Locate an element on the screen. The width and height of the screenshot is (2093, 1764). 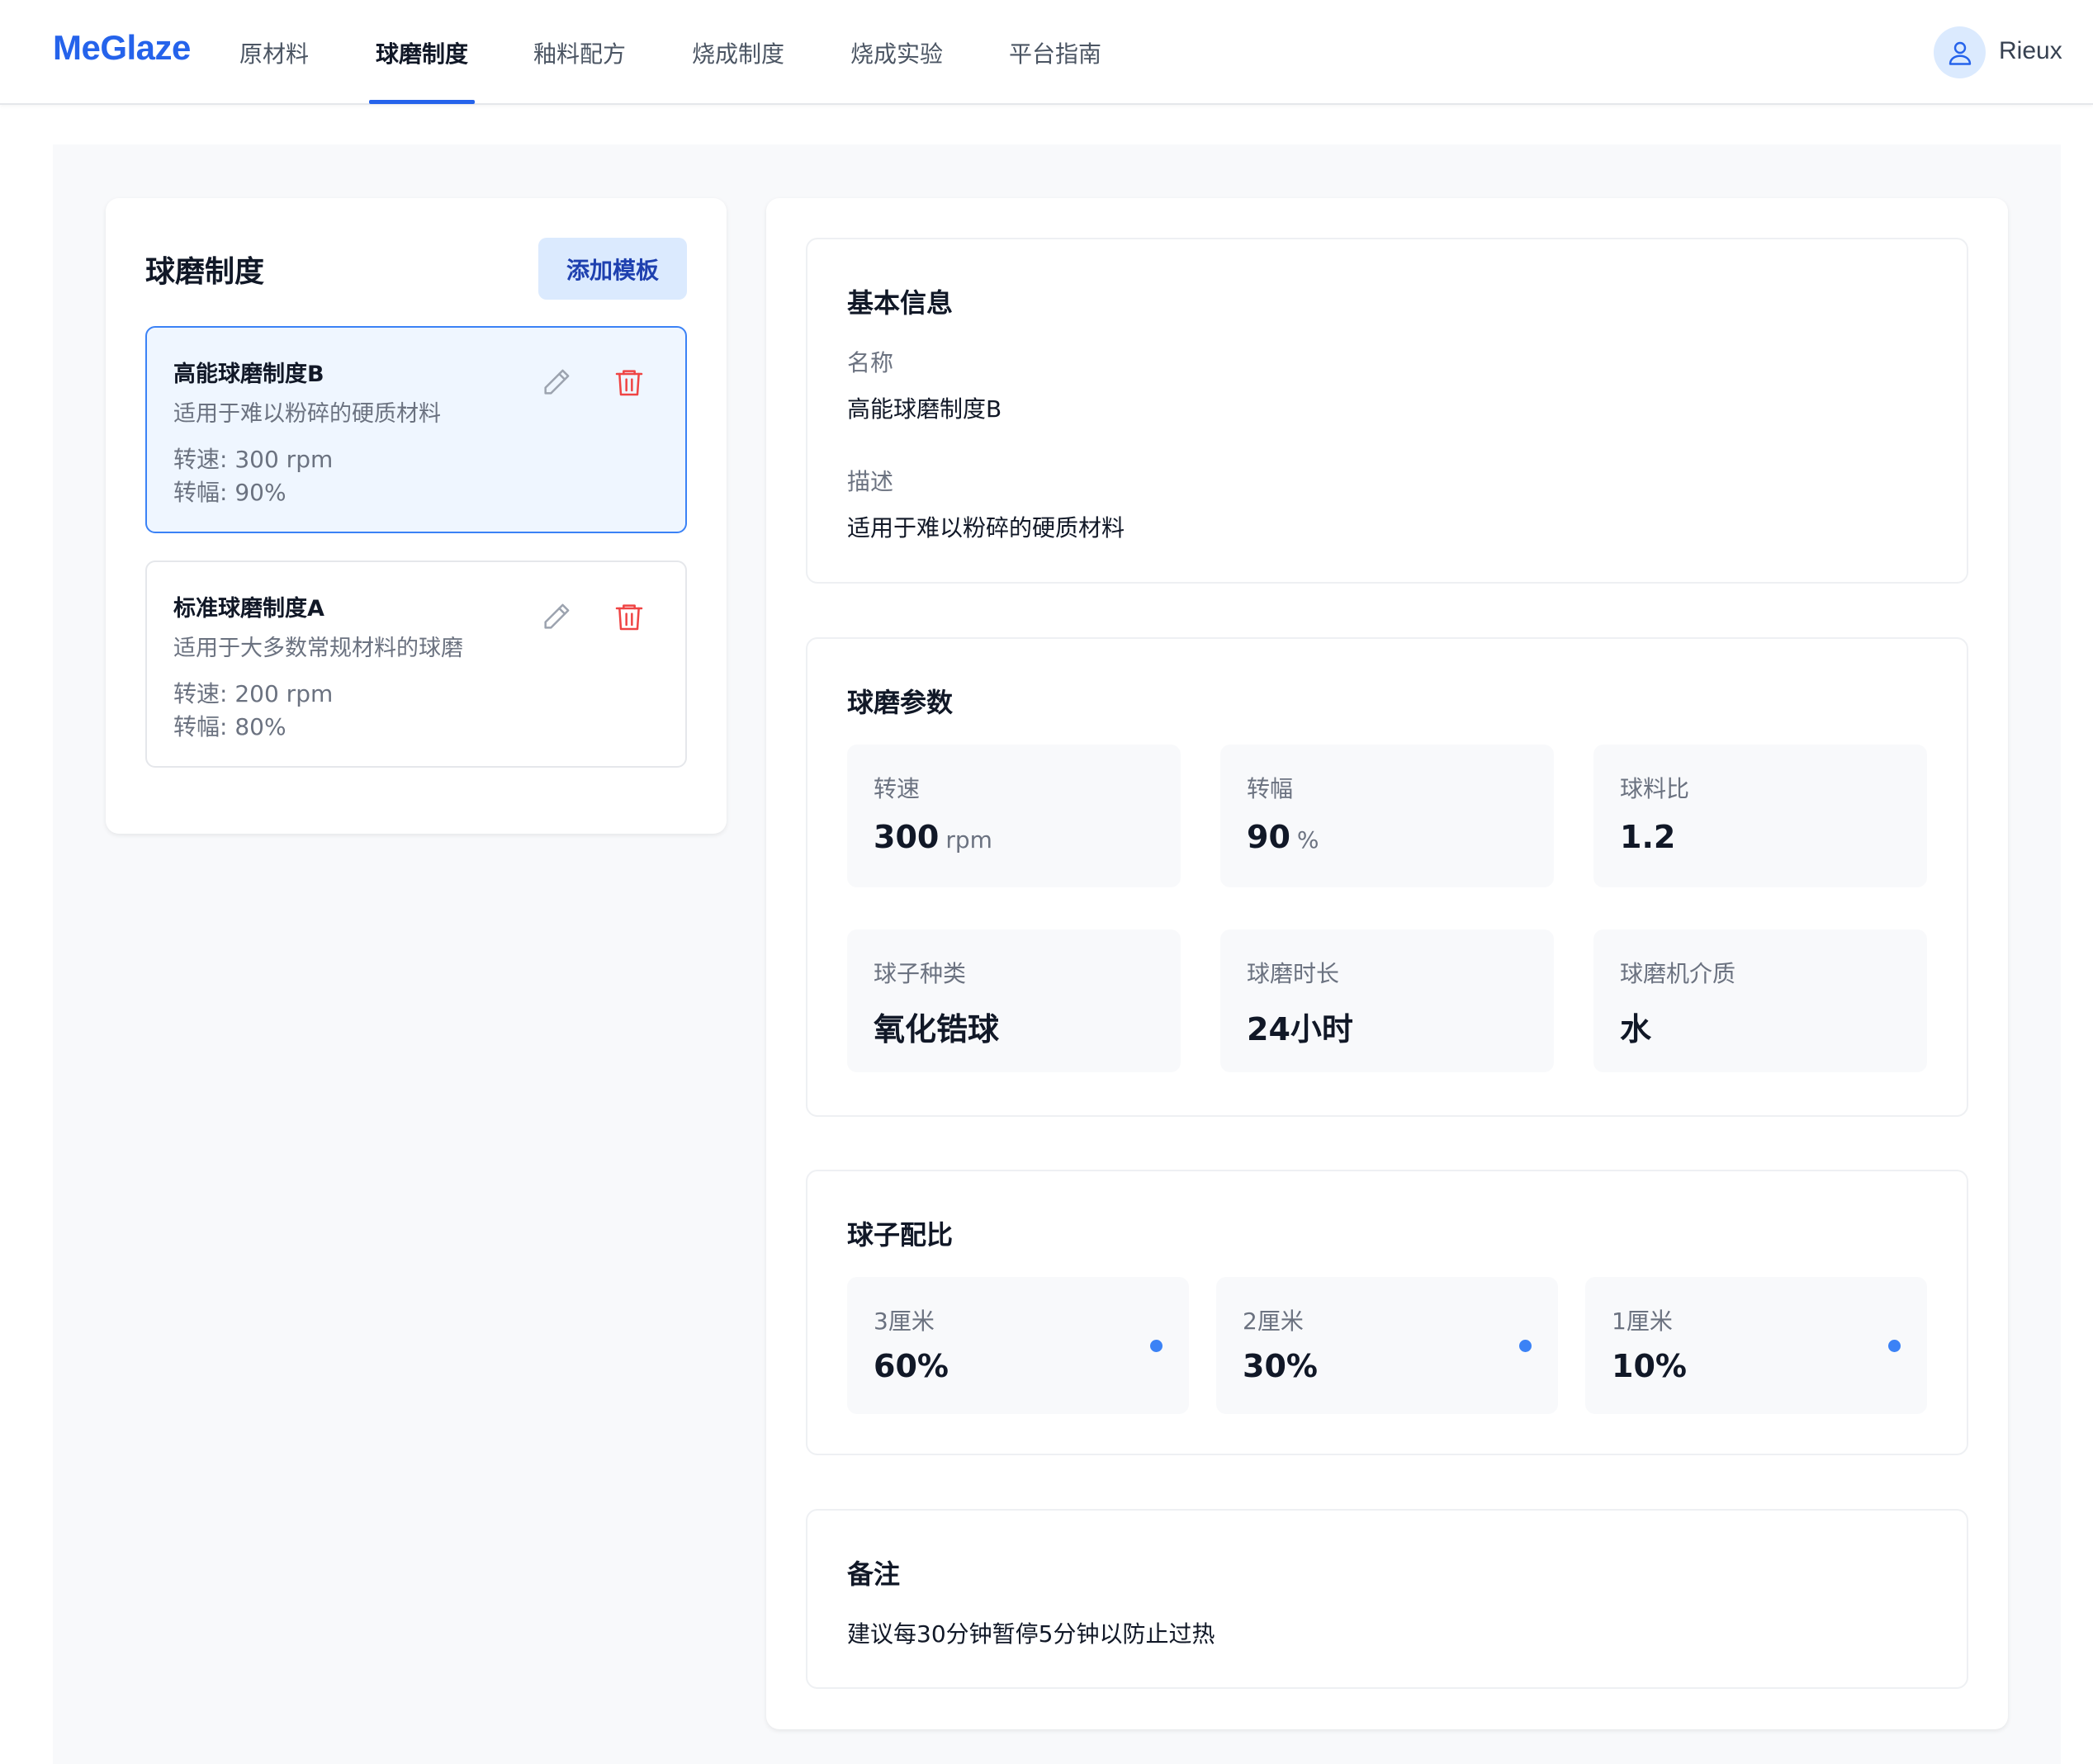
name-value: 高能球磨制度B is located at coordinates (924, 409).